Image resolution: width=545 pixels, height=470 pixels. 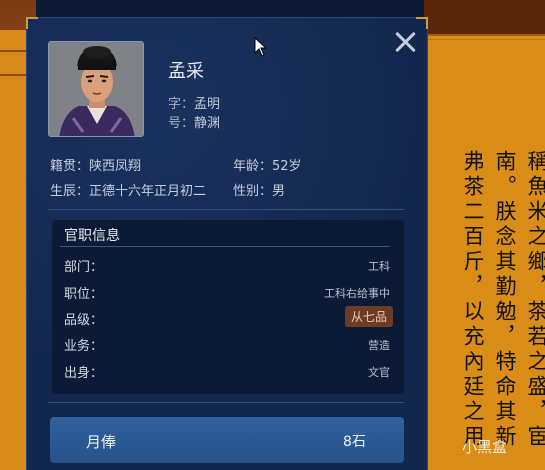 What do you see at coordinates (405, 42) in the screenshot?
I see `close-button` at bounding box center [405, 42].